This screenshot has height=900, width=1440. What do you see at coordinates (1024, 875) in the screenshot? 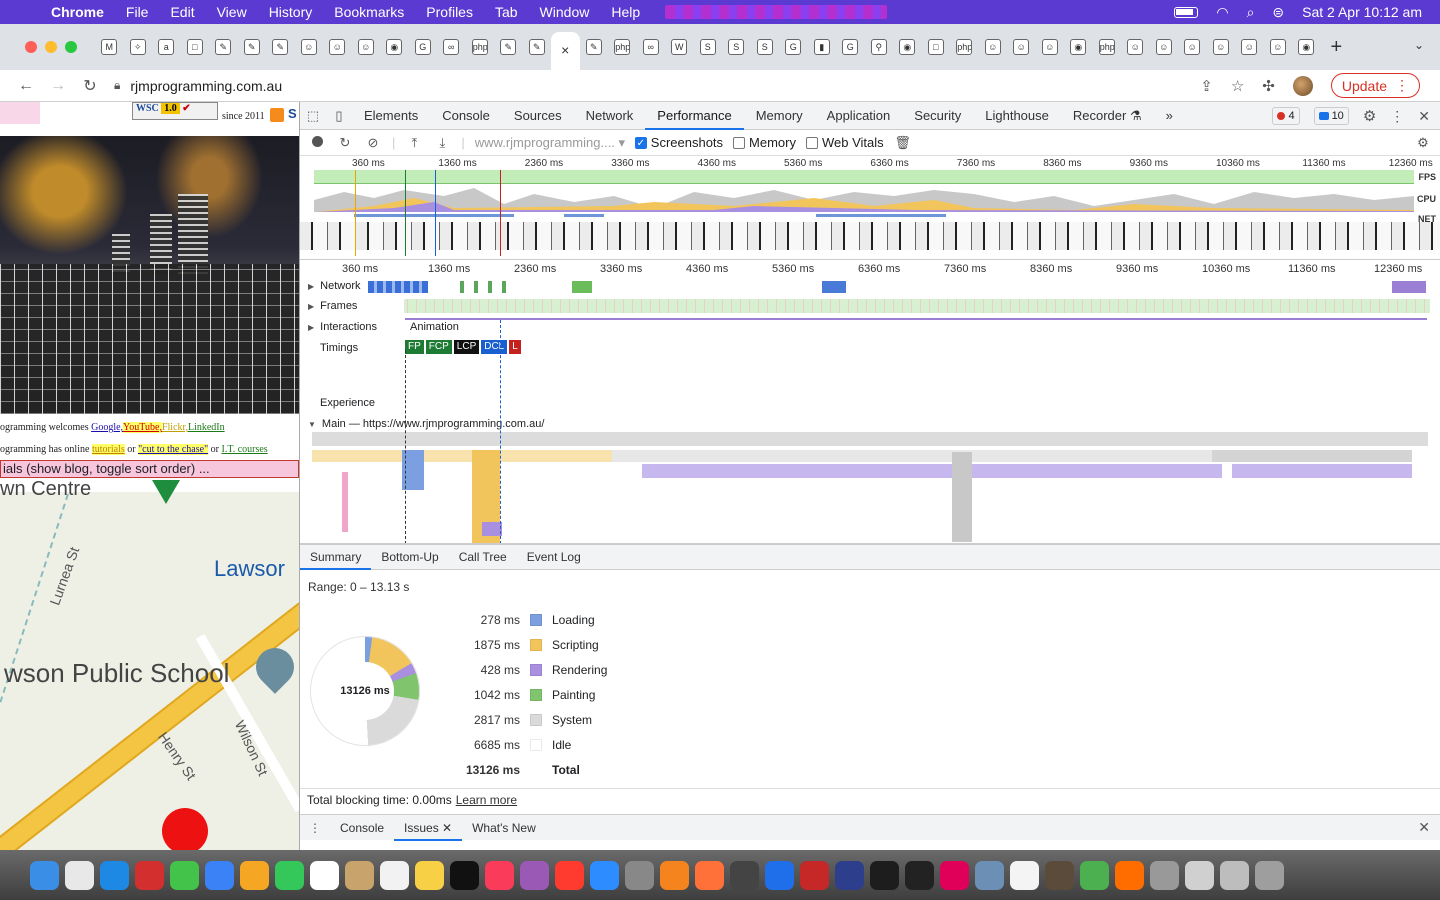
I see `dock-textedit-icon` at bounding box center [1024, 875].